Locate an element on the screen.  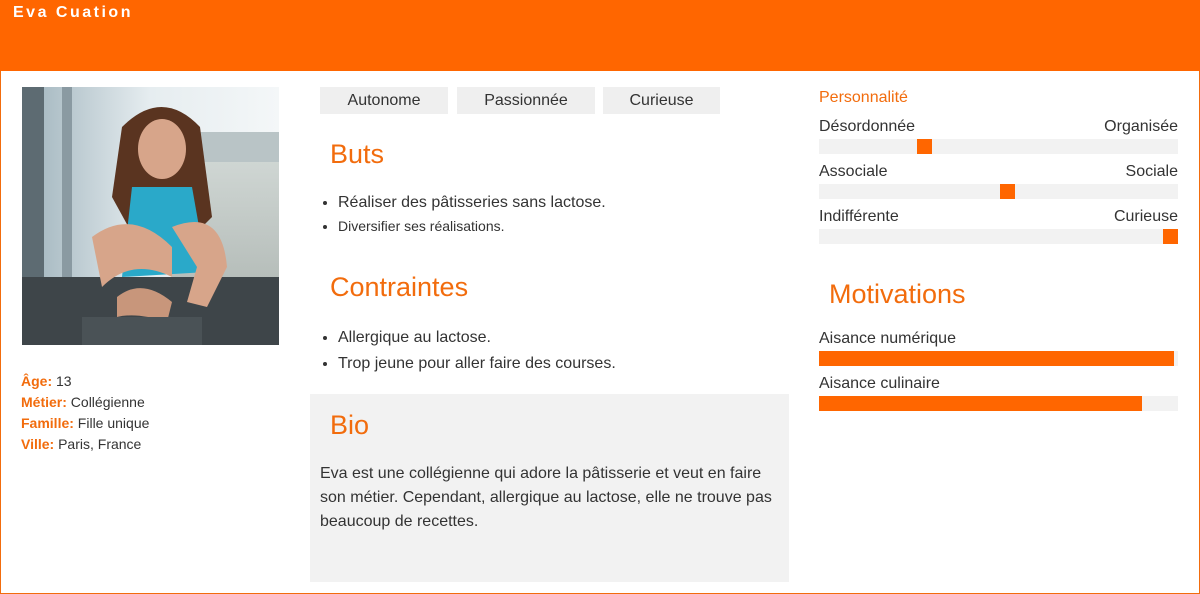
bio-title: Bio is located at coordinates (350, 425).